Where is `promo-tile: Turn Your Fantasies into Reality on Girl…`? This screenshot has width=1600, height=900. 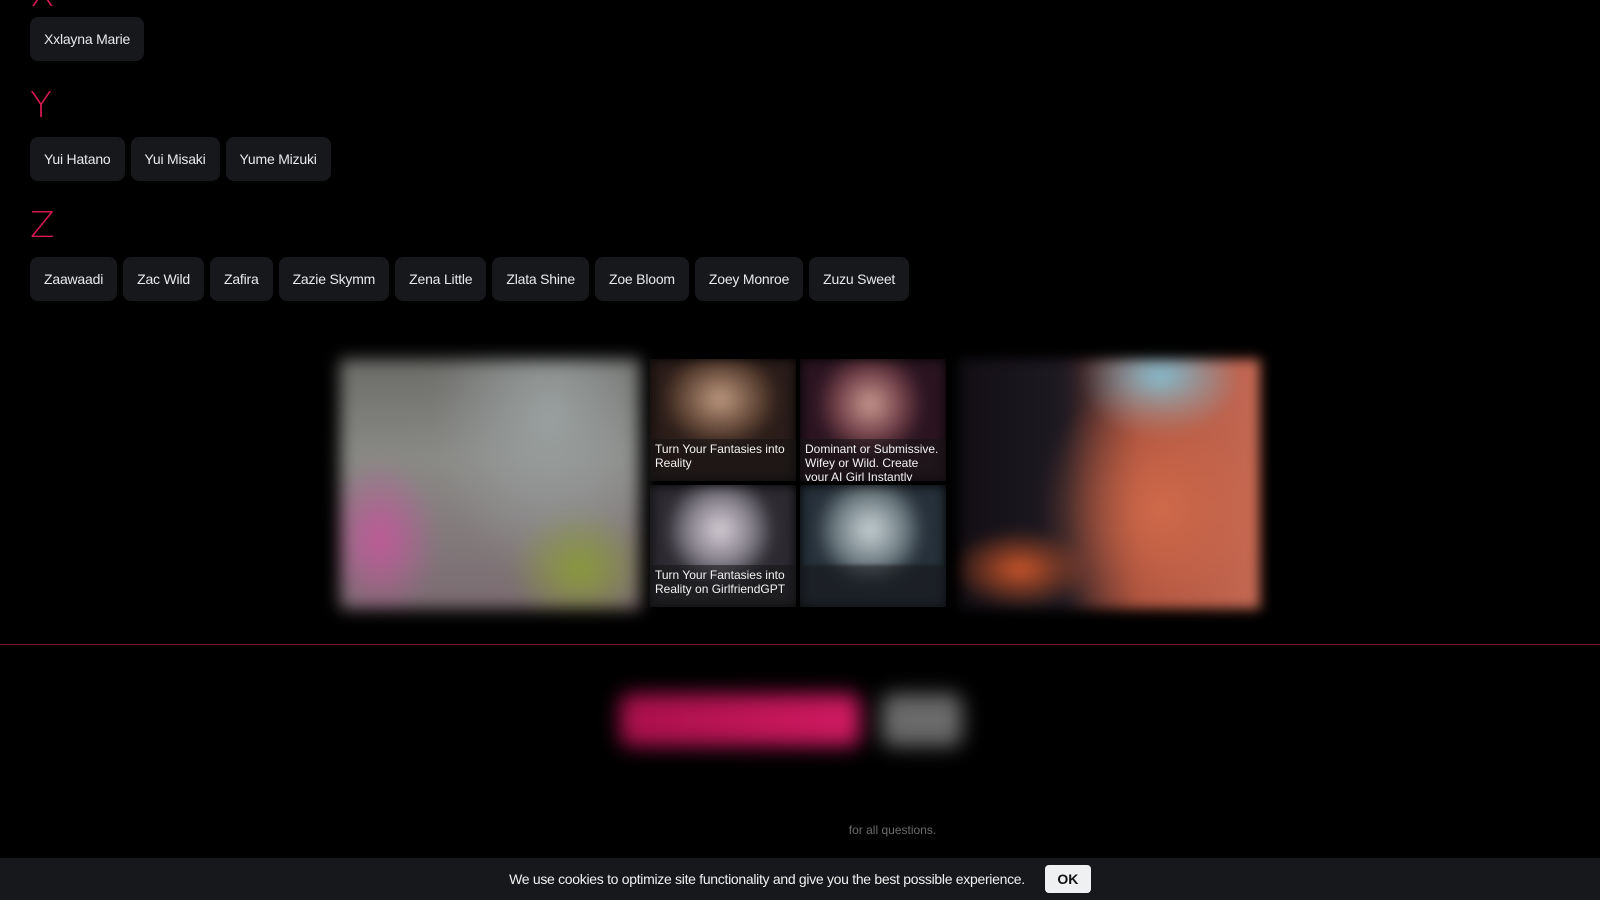
promo-tile: Turn Your Fantasies into Reality on Girl… is located at coordinates (723, 546).